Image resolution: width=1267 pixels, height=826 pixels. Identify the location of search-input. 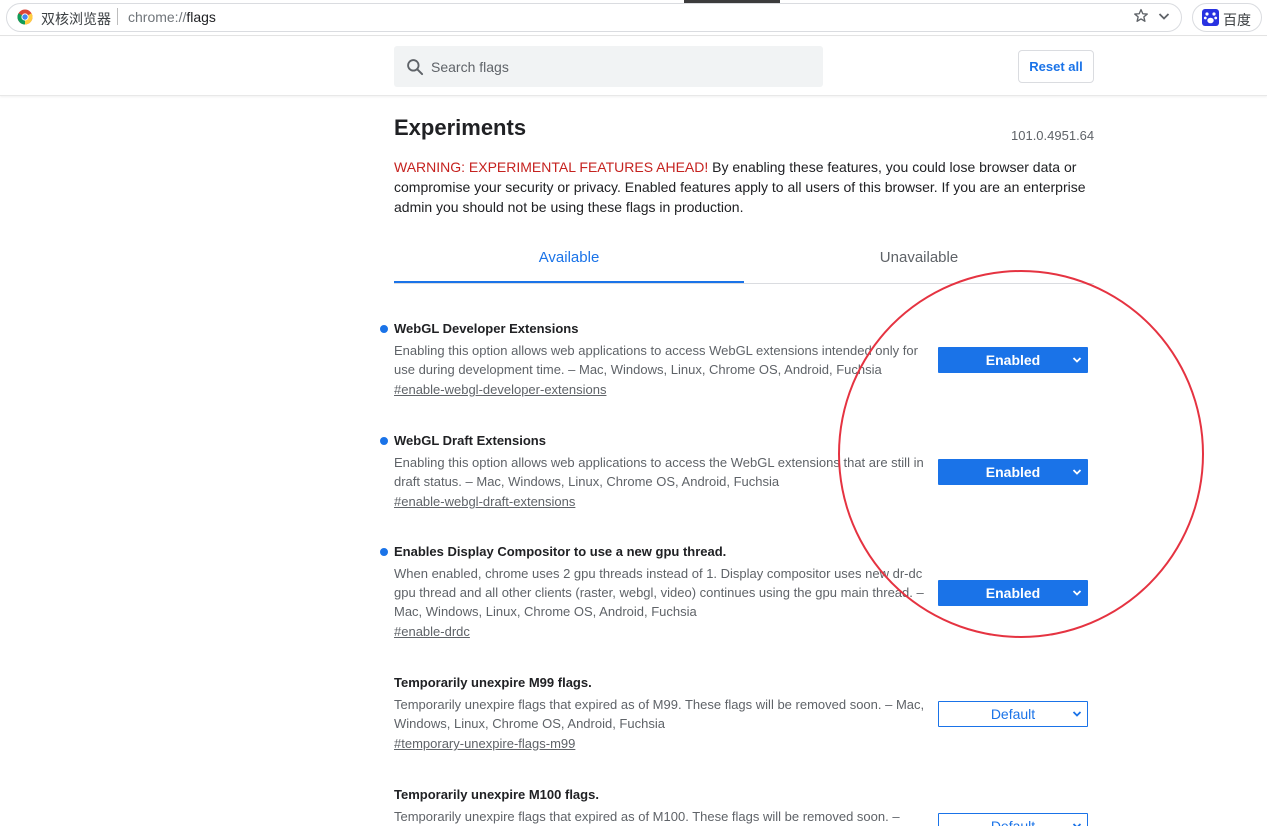
(621, 66).